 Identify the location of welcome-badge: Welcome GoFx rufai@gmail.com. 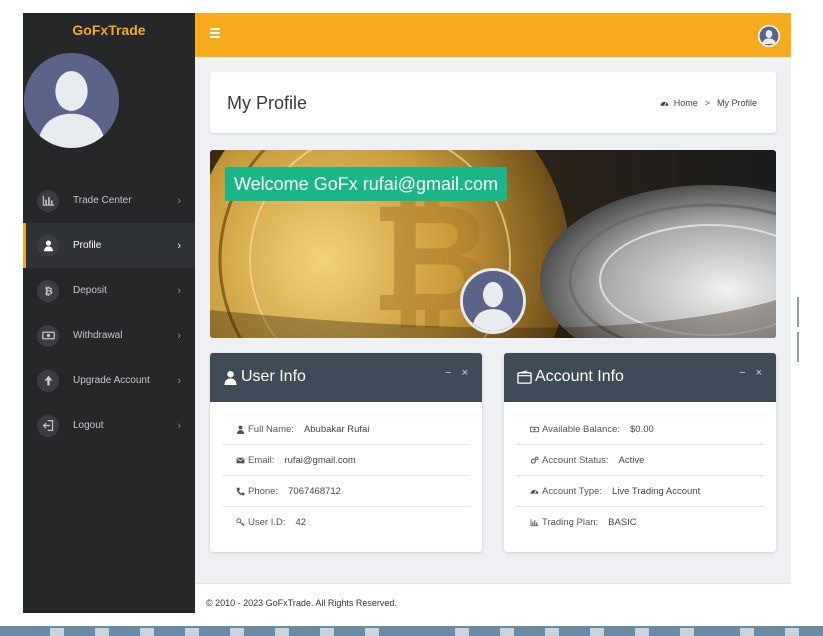
(366, 184).